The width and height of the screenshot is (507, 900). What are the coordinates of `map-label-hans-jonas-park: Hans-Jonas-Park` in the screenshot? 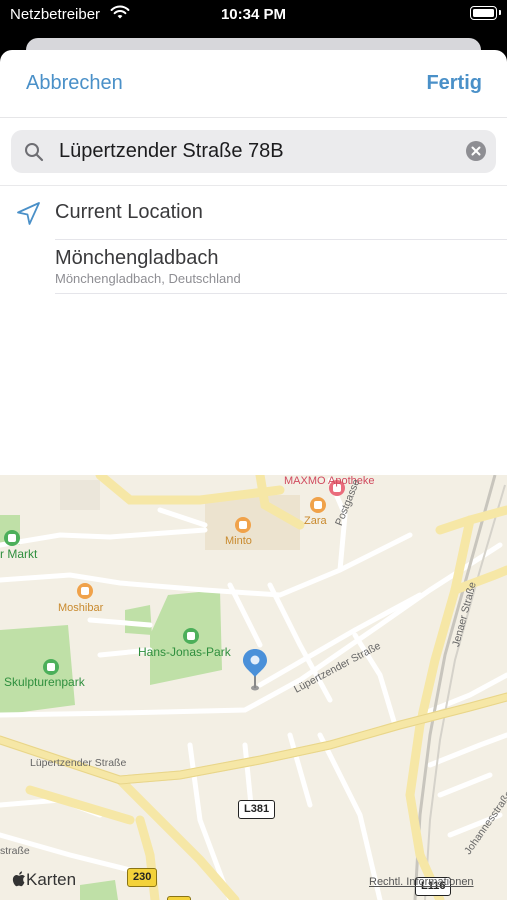 It's located at (184, 652).